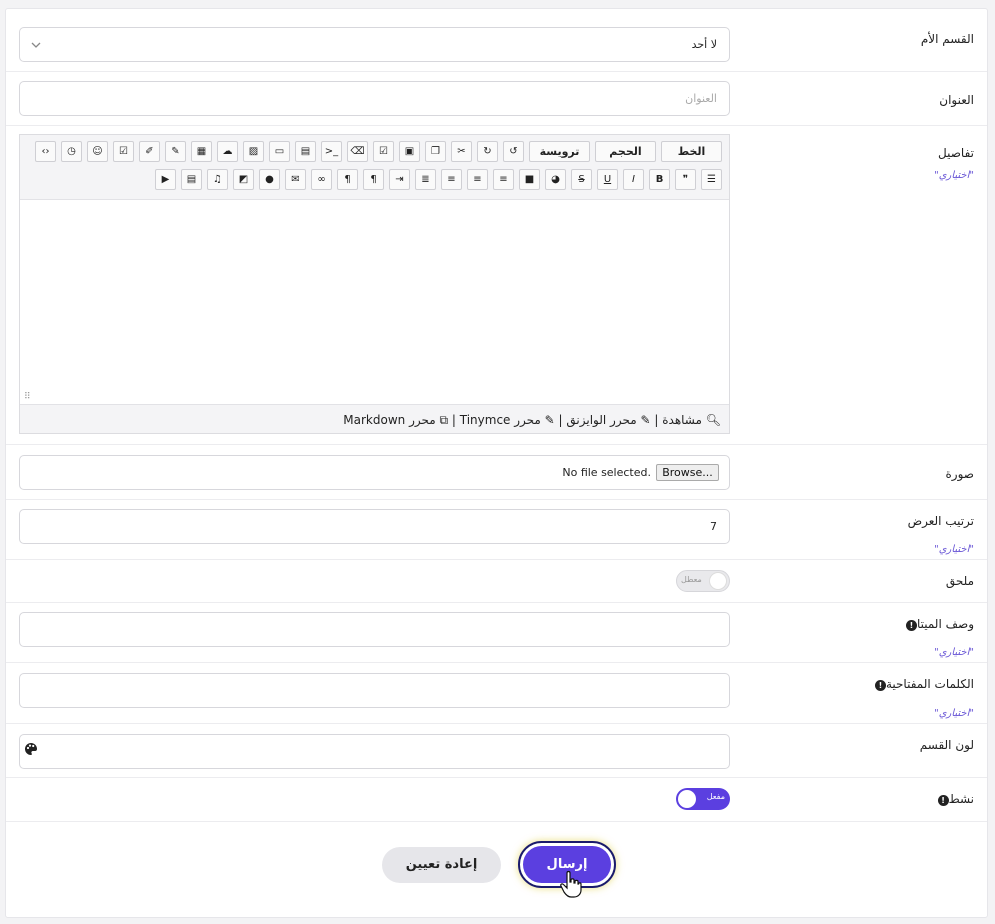 This screenshot has height=924, width=995. I want to click on tinymce-link: محرر Tinymce, so click(500, 420).